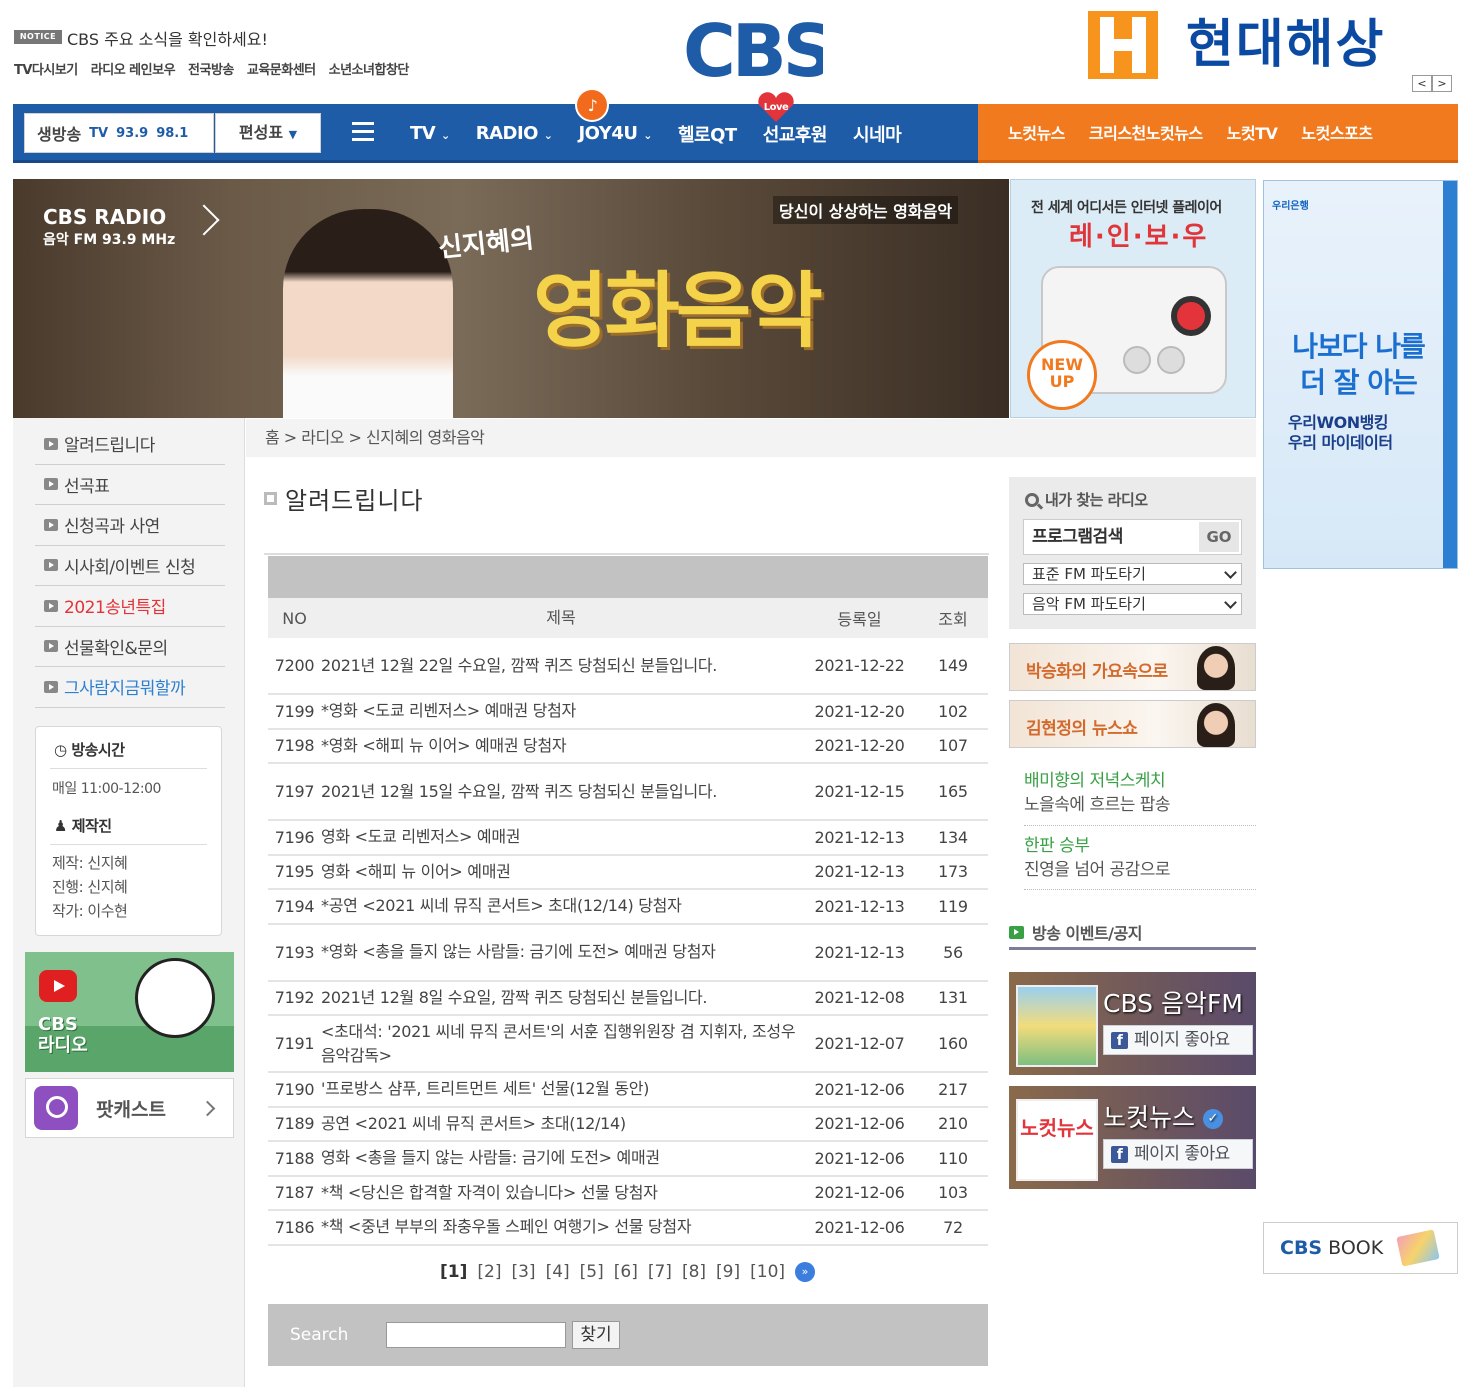 This screenshot has width=1469, height=1387. What do you see at coordinates (1286, 45) in the screenshot?
I see `hyundai-ad-text: 현대해상` at bounding box center [1286, 45].